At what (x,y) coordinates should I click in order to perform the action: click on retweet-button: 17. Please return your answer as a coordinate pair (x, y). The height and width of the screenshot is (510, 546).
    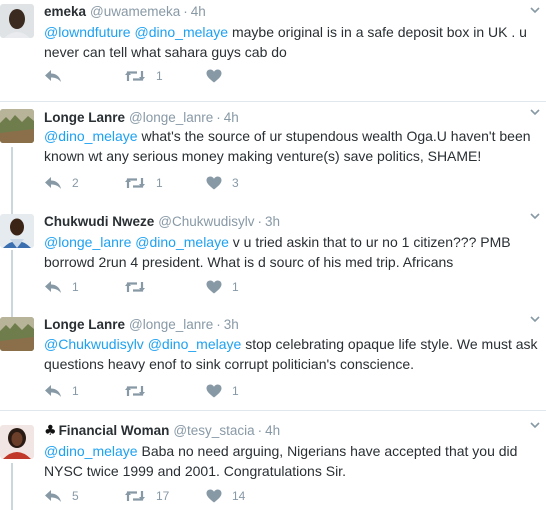
    Looking at the image, I should click on (146, 496).